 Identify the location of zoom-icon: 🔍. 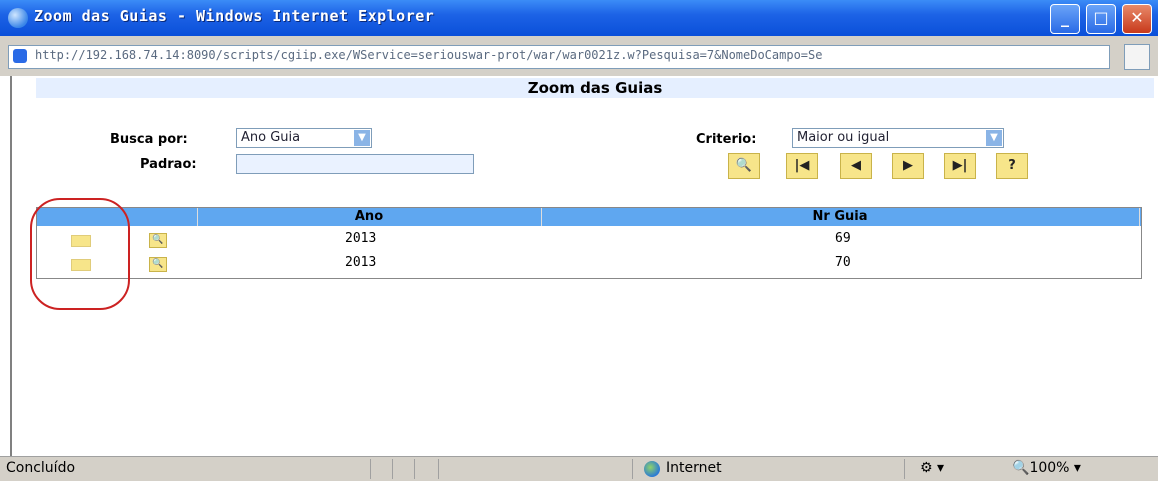
(1021, 468).